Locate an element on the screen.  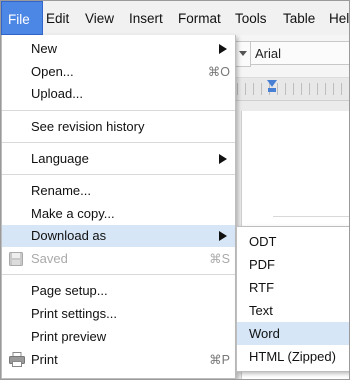
menu-view: View is located at coordinates (99, 18).